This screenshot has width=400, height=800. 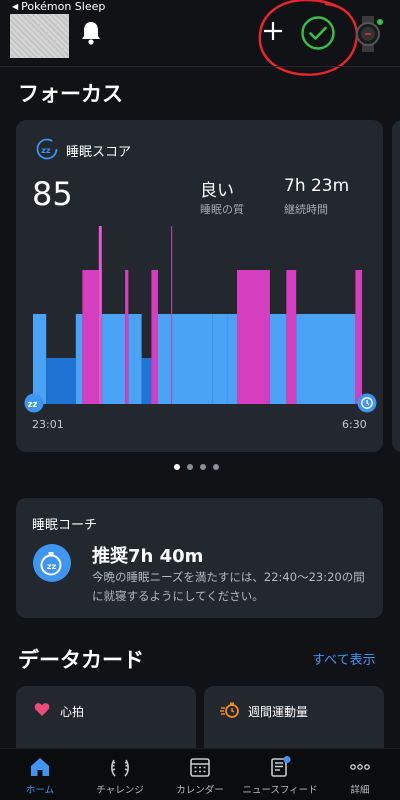 I want to click on next-card-peek, so click(x=396, y=286).